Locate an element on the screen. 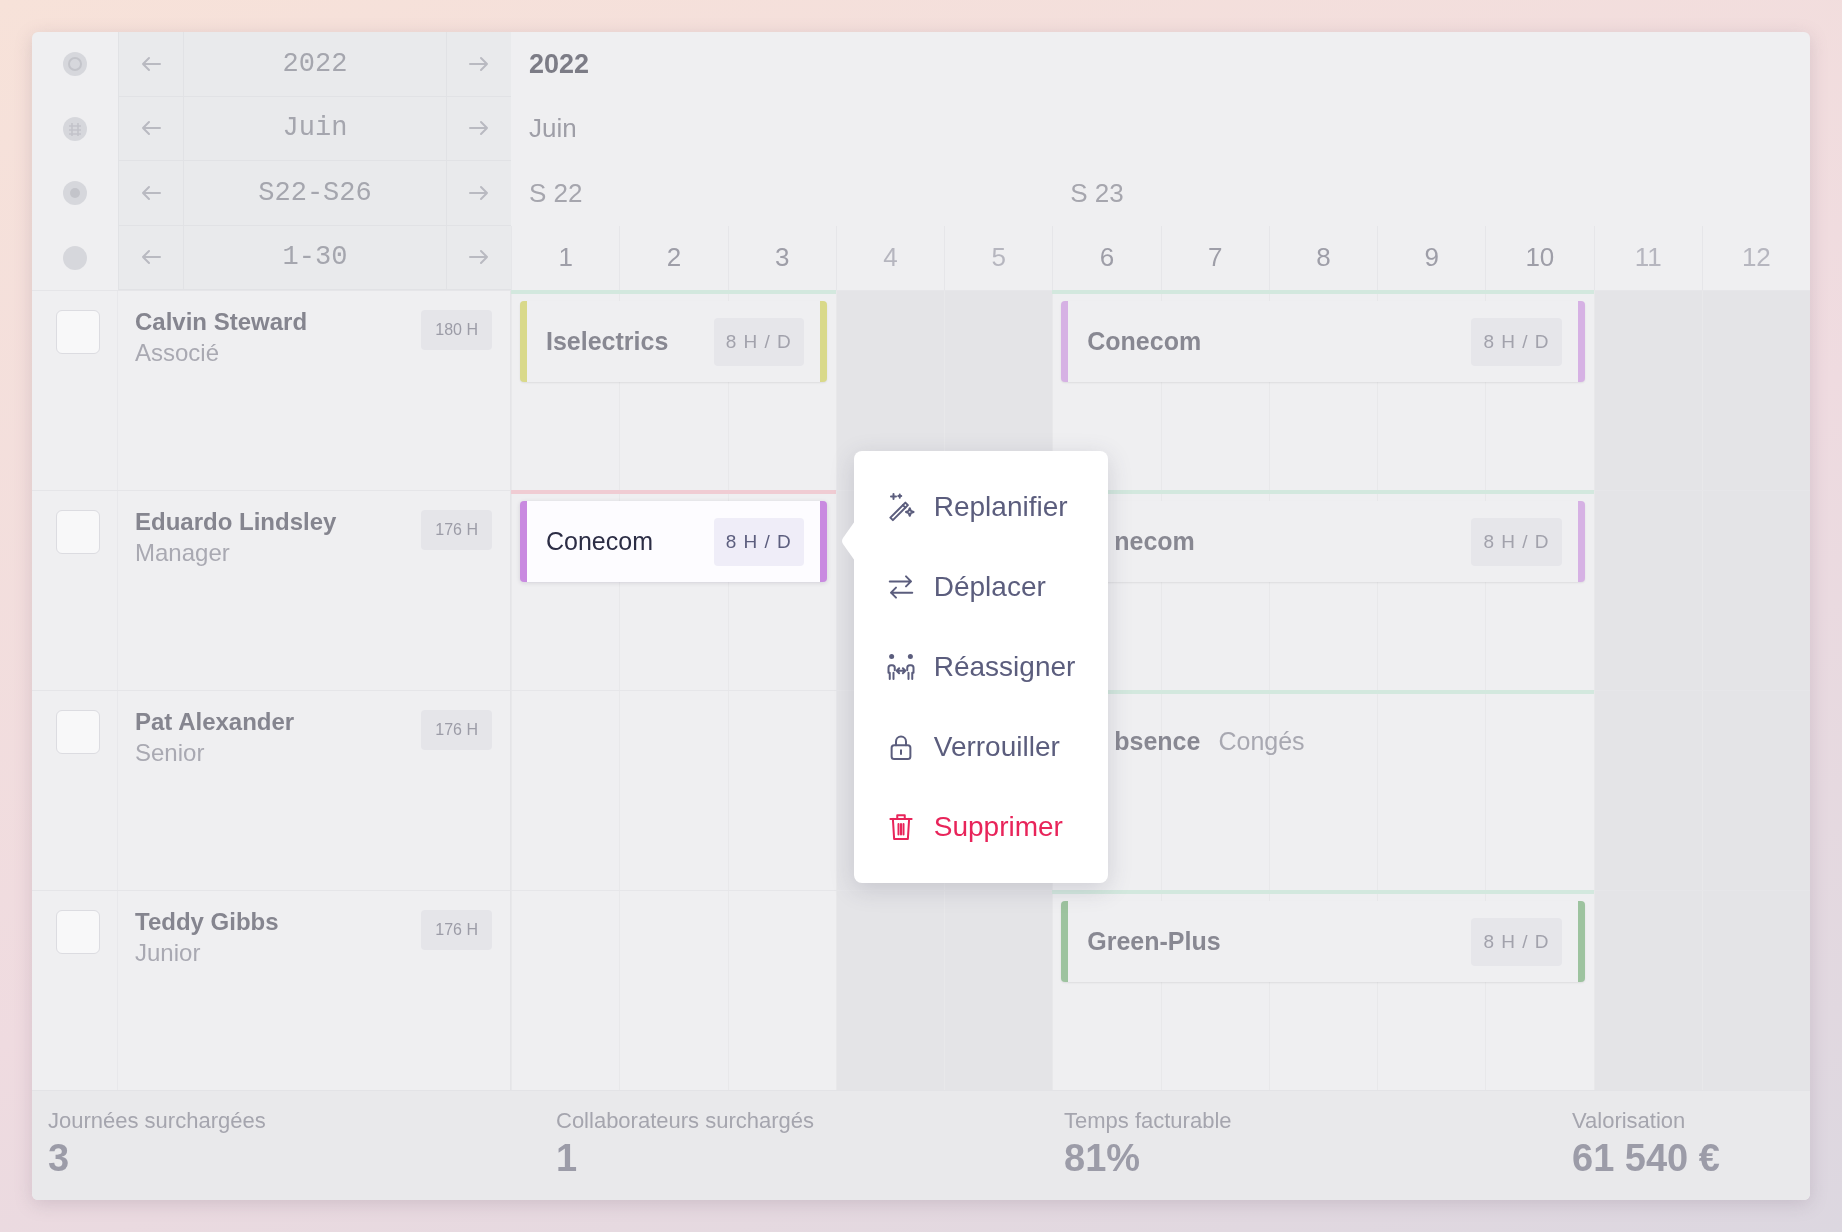 The width and height of the screenshot is (1842, 1232). period-label: 1-30 is located at coordinates (315, 257).